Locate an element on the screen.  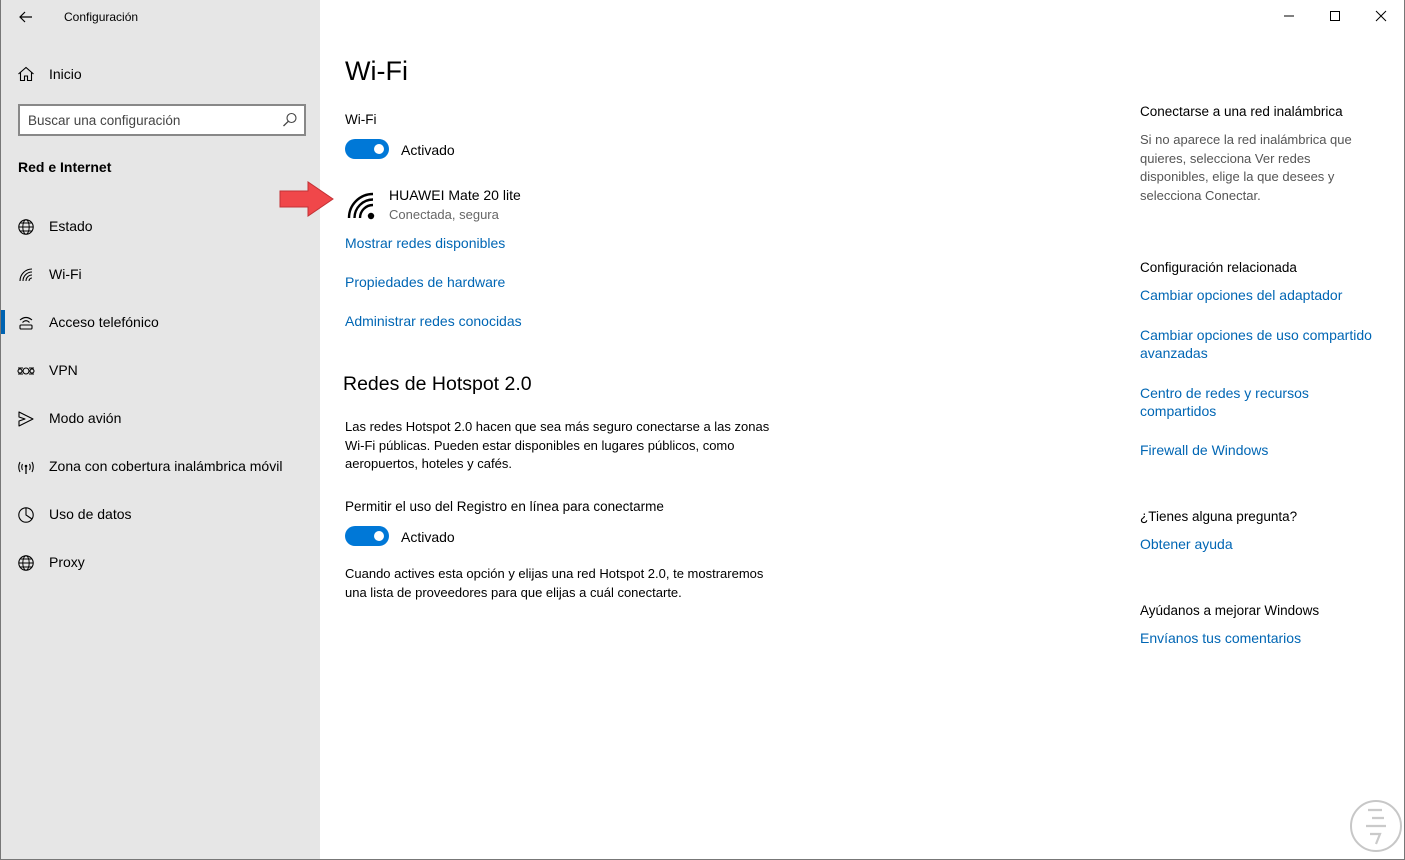
back-button is located at coordinates (26, 17).